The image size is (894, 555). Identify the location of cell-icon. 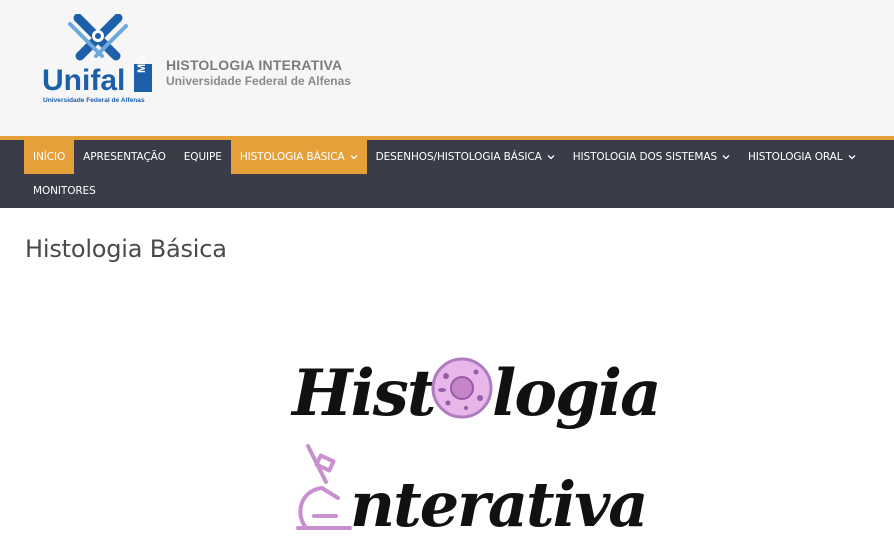
(462, 388).